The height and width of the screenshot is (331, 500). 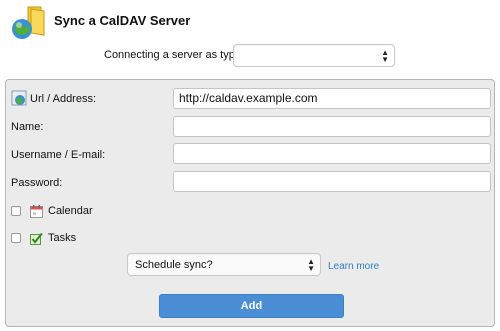 What do you see at coordinates (332, 181) in the screenshot?
I see `password-field` at bounding box center [332, 181].